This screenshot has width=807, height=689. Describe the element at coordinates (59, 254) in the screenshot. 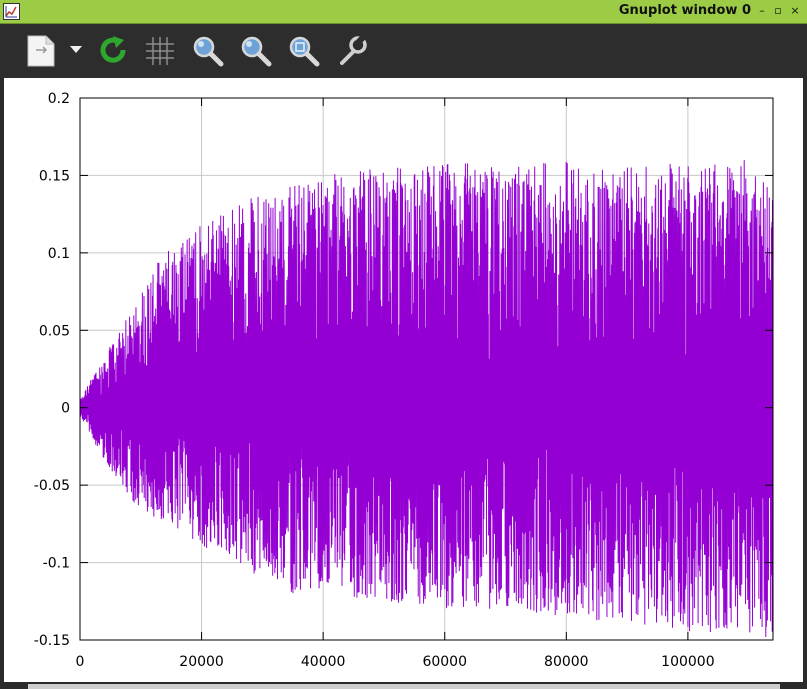

I see `y-tick-label: 0.1` at that location.